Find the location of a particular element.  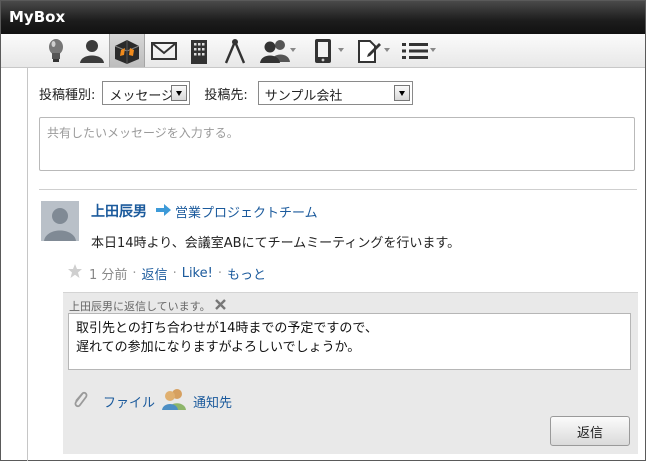

notify-link: 通知先 is located at coordinates (212, 401).